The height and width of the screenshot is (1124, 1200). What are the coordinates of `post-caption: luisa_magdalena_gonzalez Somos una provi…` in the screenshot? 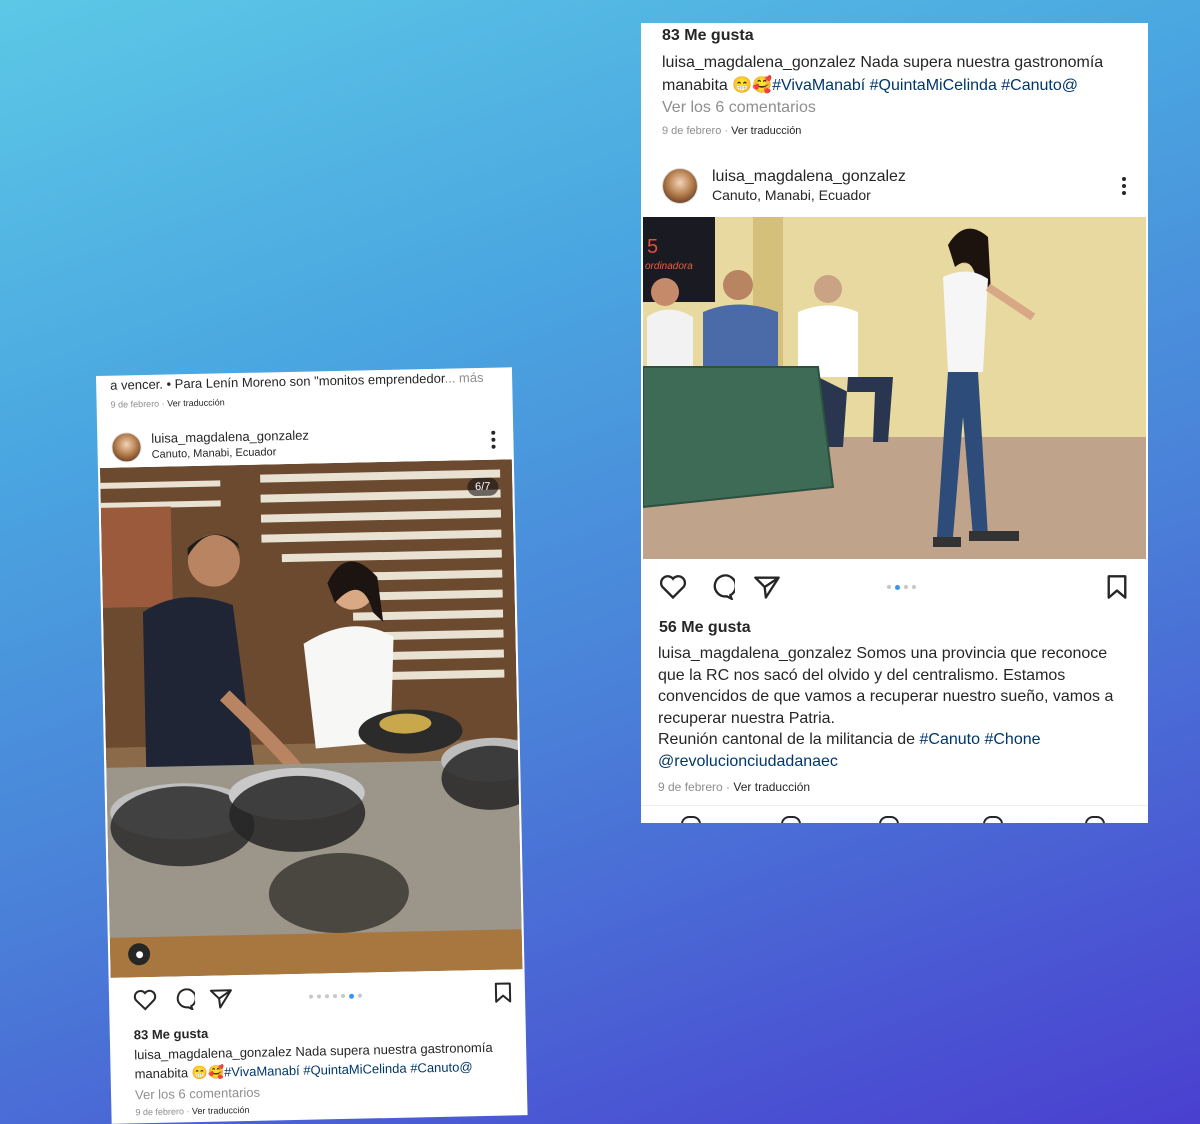 It's located at (895, 707).